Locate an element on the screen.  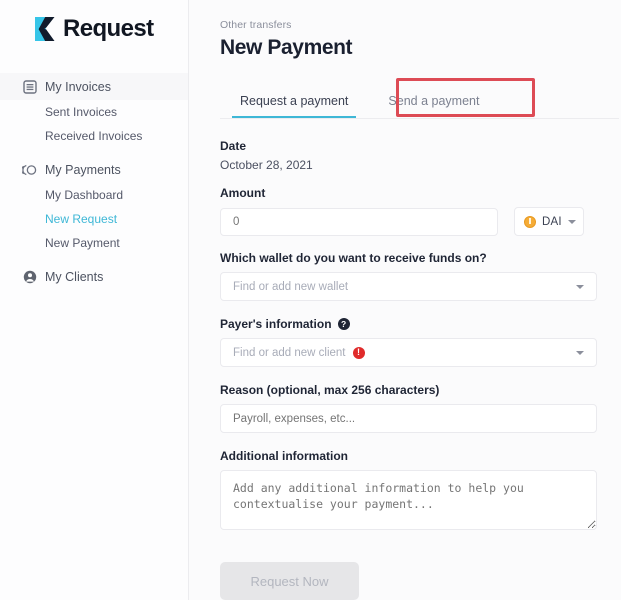
payer-label-text: Payer's information is located at coordinates (276, 324).